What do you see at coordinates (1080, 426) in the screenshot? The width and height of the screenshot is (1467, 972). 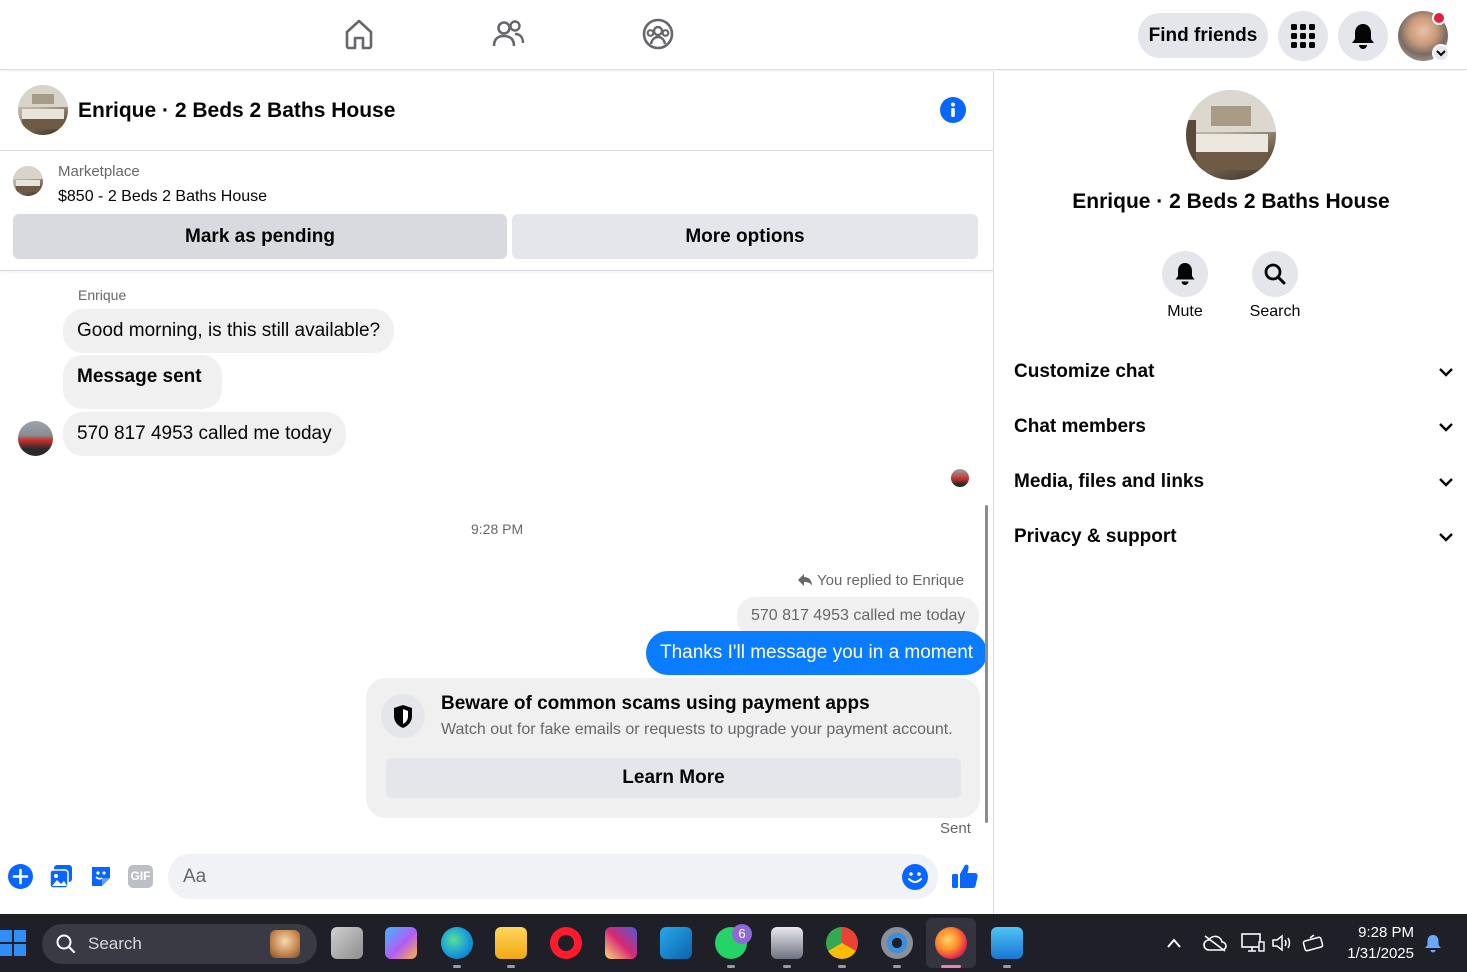 I see `section-label: Chat members` at bounding box center [1080, 426].